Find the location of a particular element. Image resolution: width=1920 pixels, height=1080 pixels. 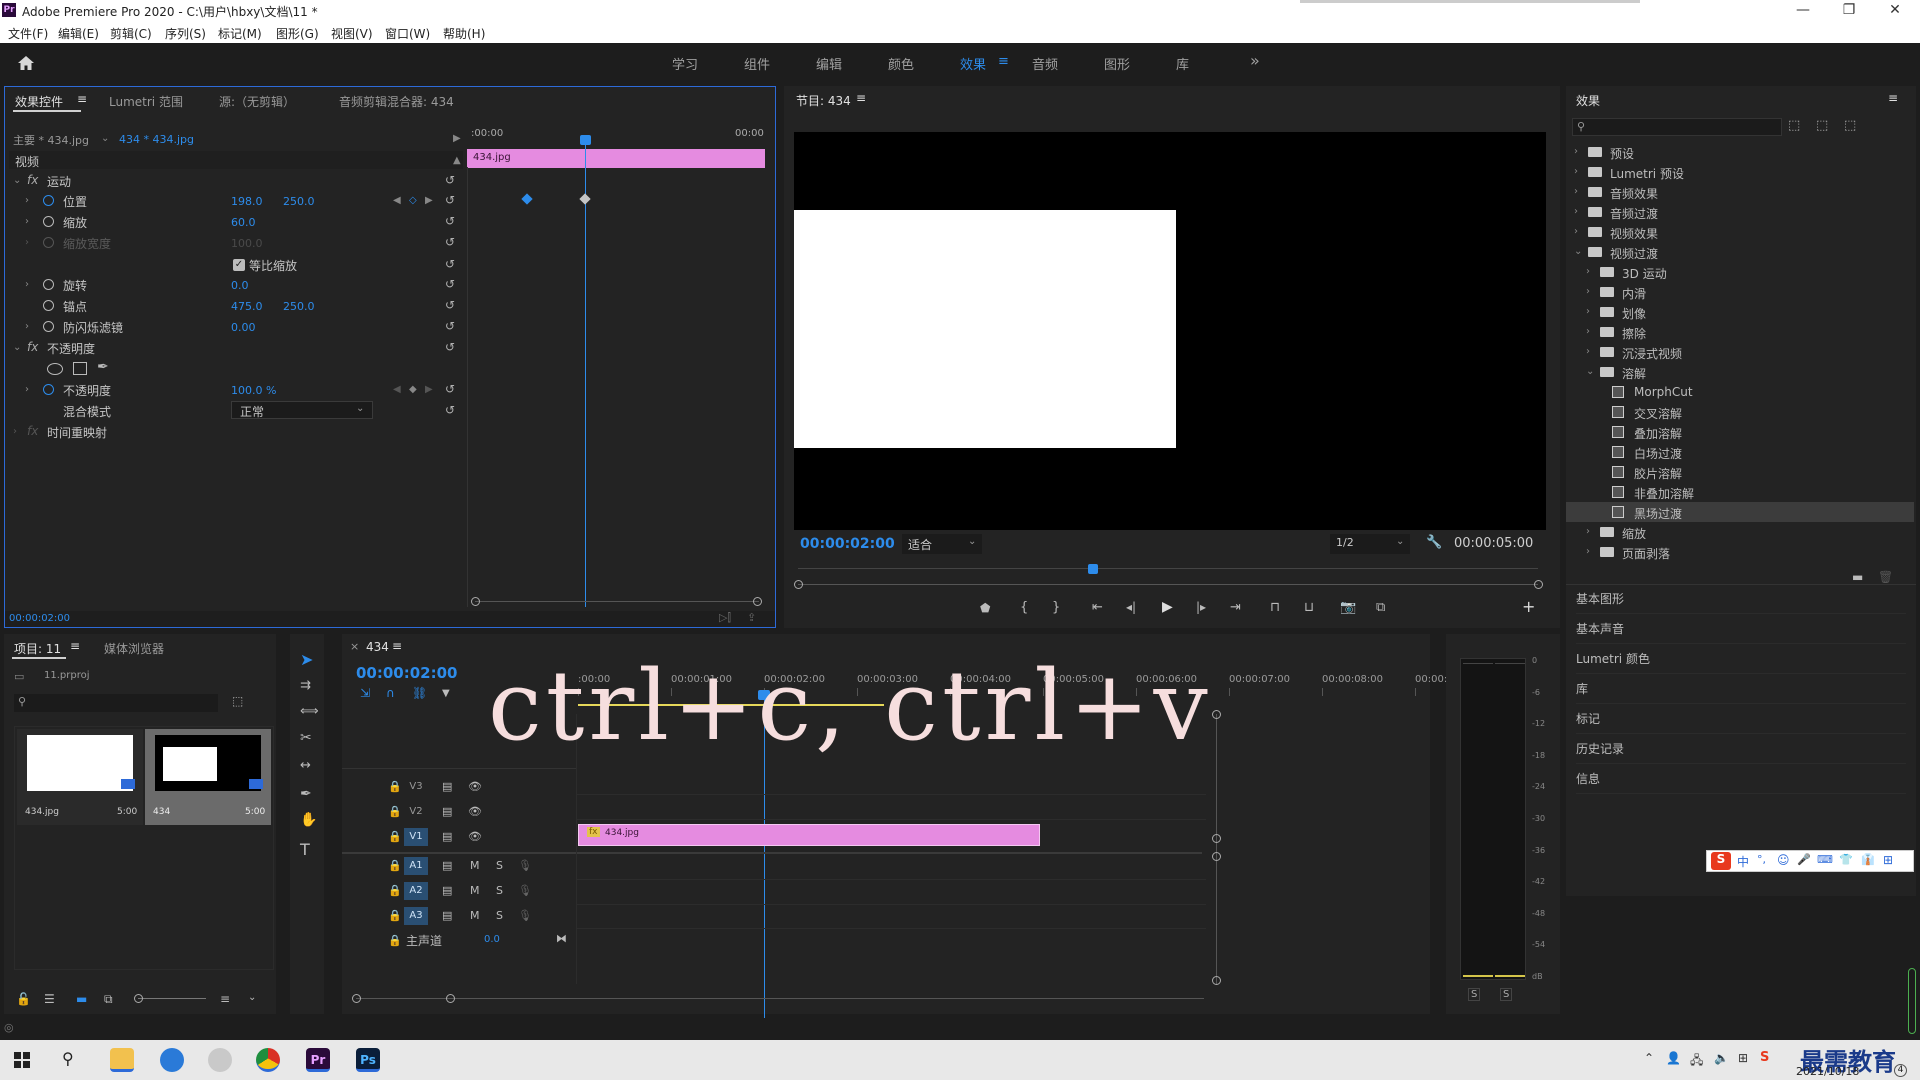

new-search-bin-icon: ⬚ is located at coordinates (237, 701).